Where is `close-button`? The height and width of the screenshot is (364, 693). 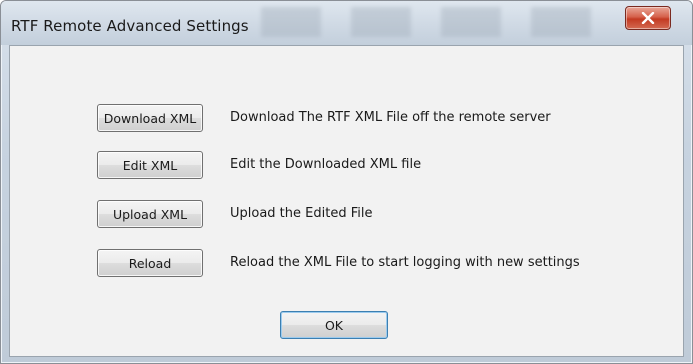
close-button is located at coordinates (648, 18).